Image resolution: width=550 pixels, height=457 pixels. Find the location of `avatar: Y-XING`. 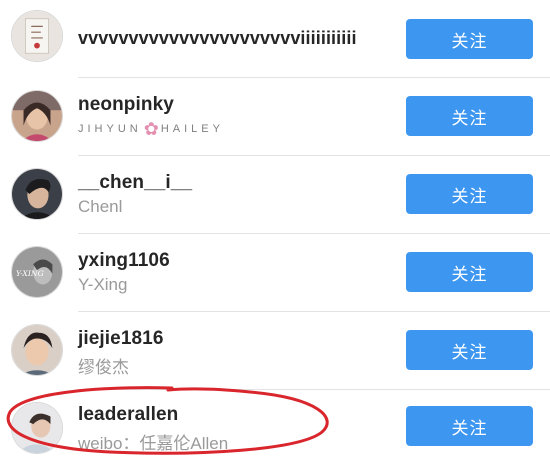

avatar: Y-XING is located at coordinates (37, 272).